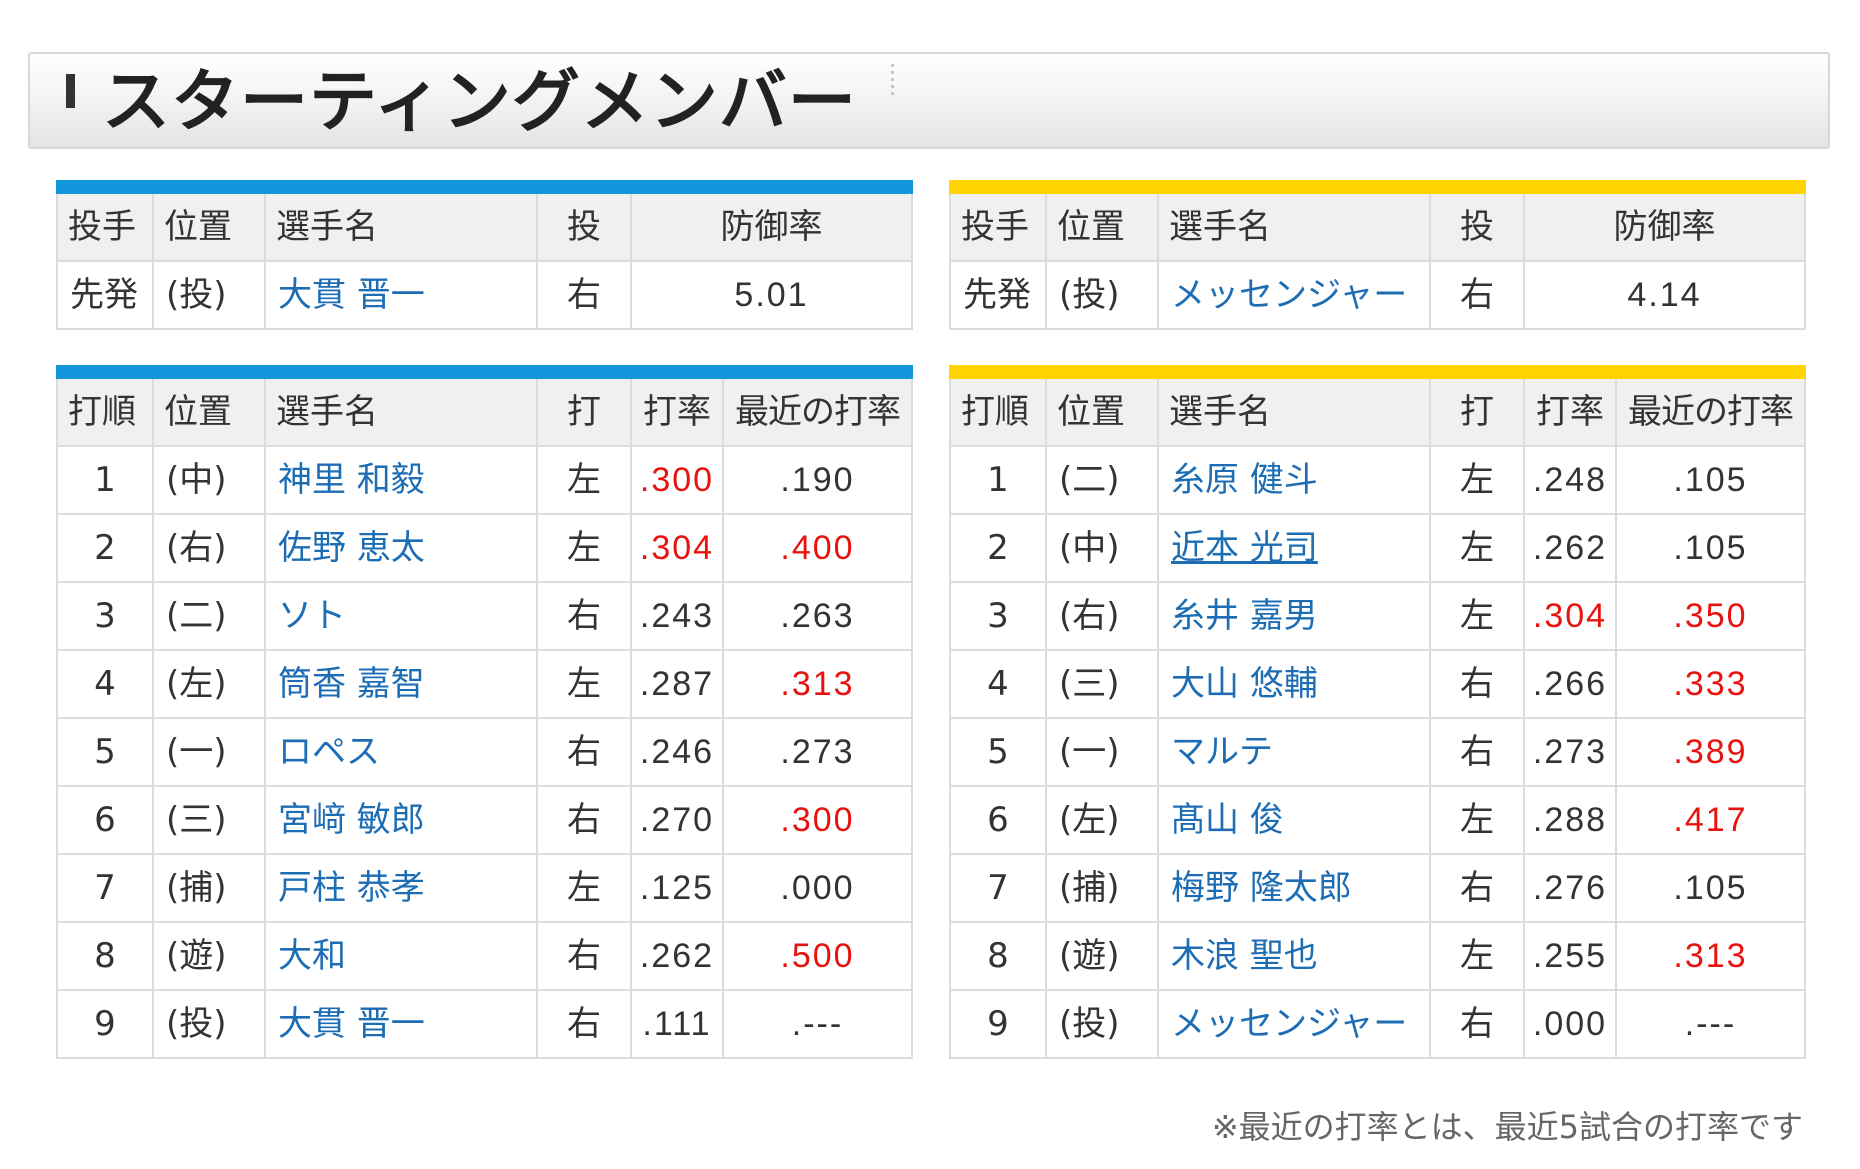  Describe the element at coordinates (677, 548) in the screenshot. I see `batting-average: .304` at that location.